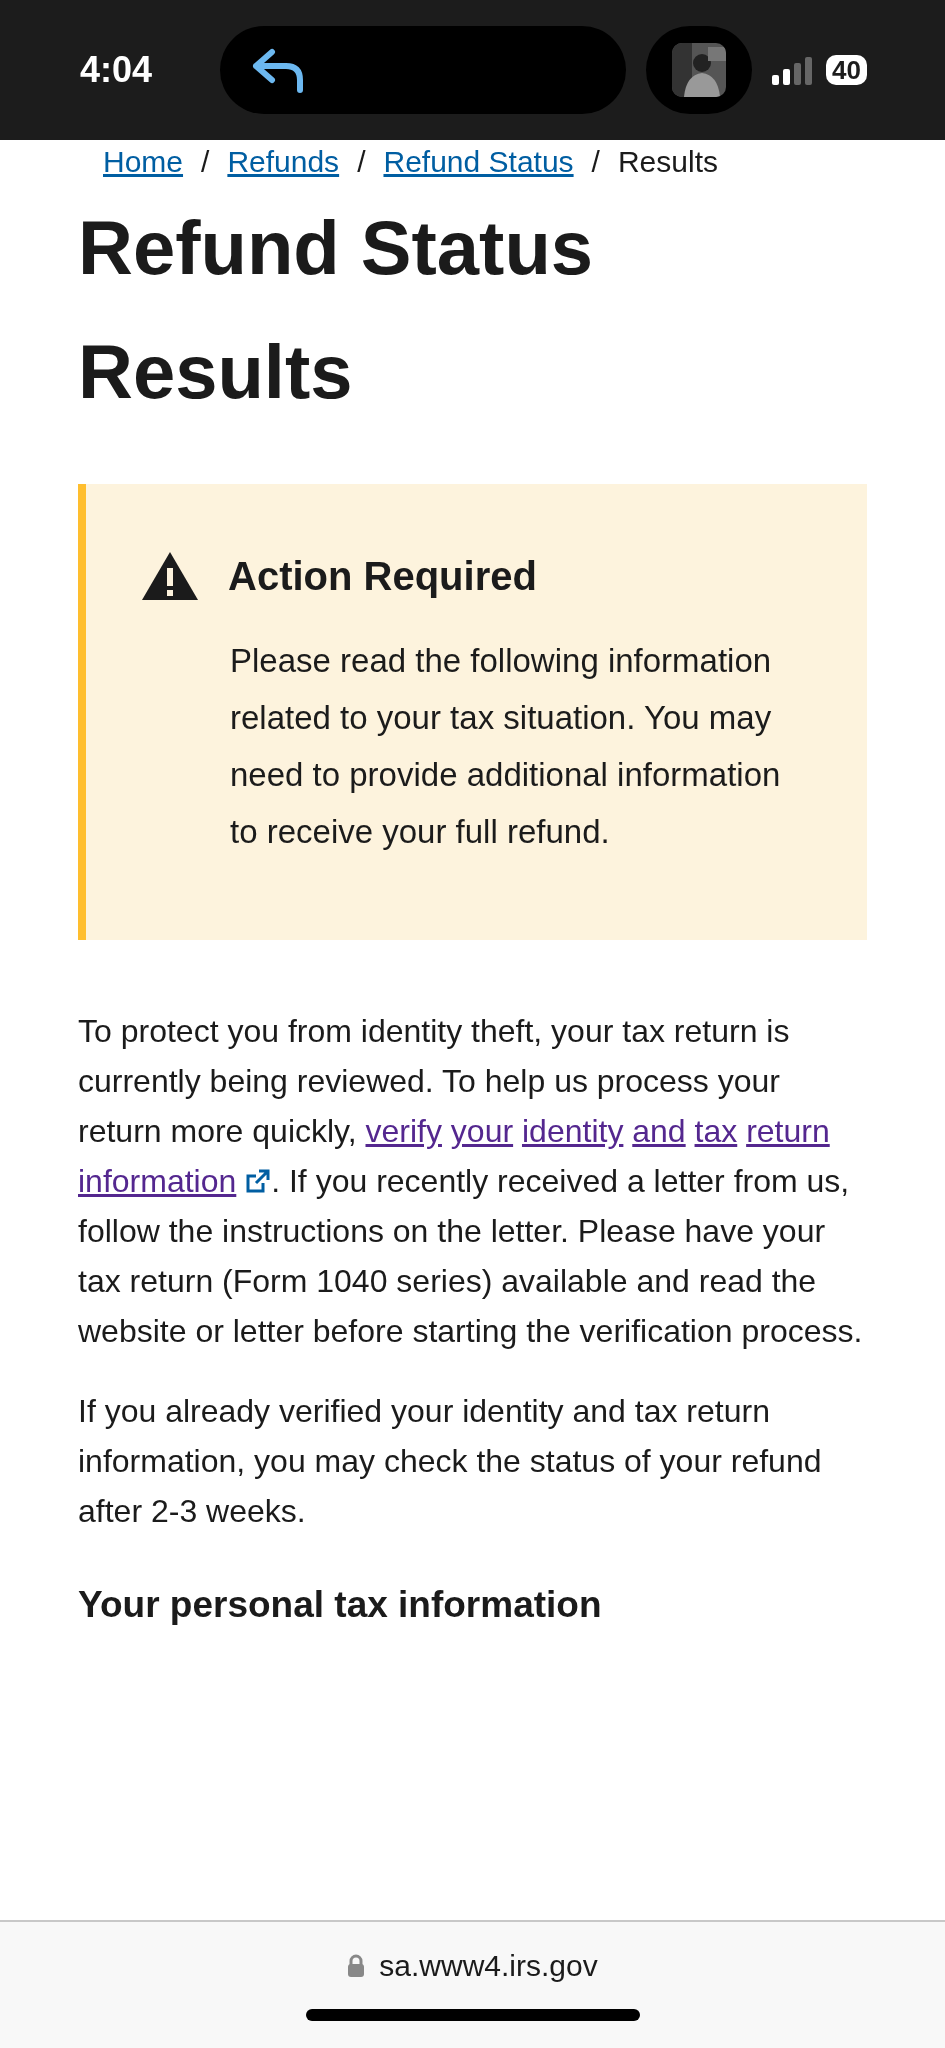 The height and width of the screenshot is (2048, 945). What do you see at coordinates (336, 310) in the screenshot?
I see `page-title: Refund Status Results` at bounding box center [336, 310].